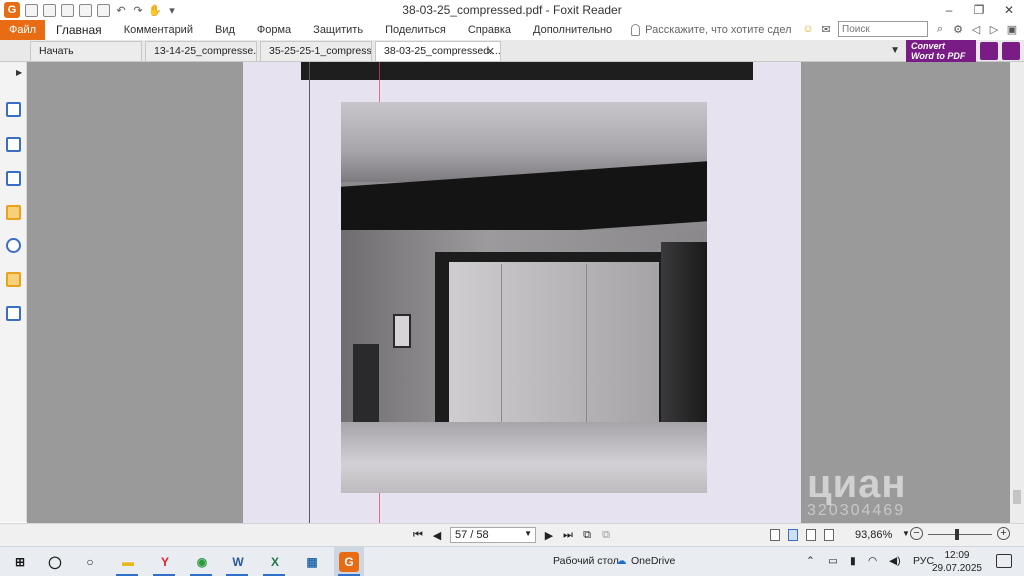  I want to click on word-to-pdf-icon, so click(989, 51).